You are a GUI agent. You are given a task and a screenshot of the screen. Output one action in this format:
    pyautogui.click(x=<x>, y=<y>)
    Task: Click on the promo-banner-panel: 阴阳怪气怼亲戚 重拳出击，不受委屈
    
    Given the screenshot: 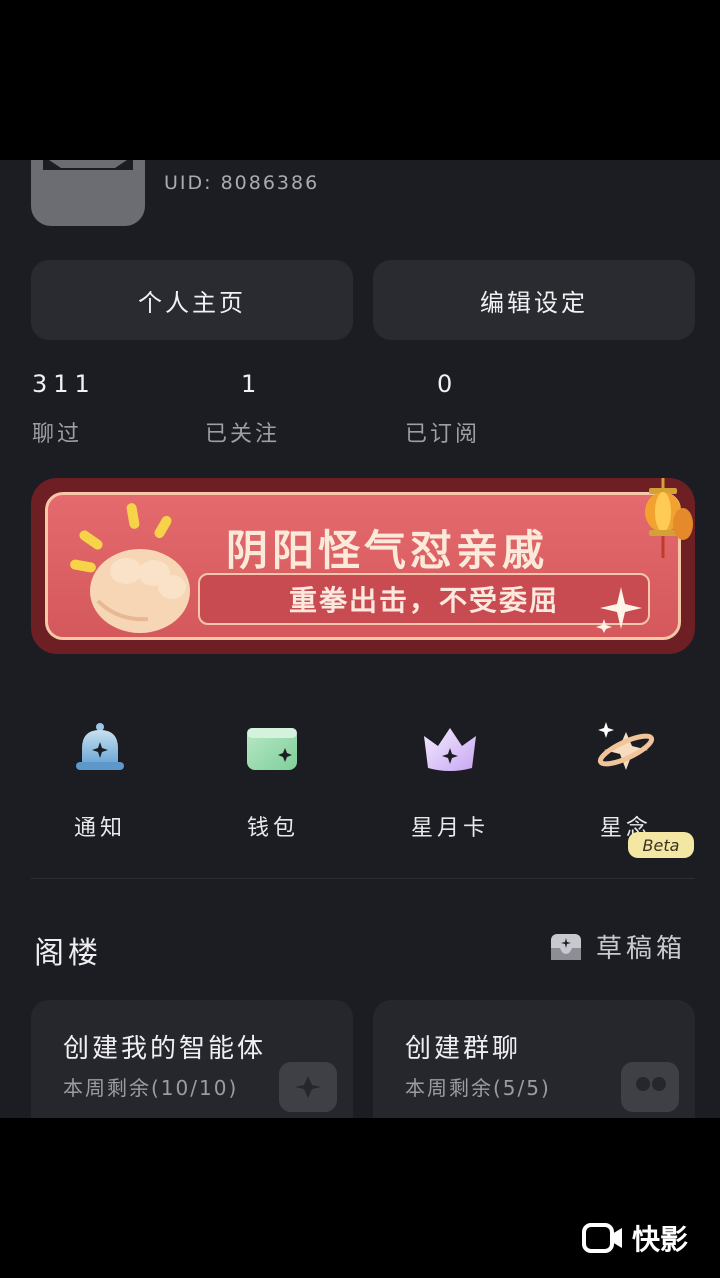 What is the action you would take?
    pyautogui.click(x=363, y=566)
    